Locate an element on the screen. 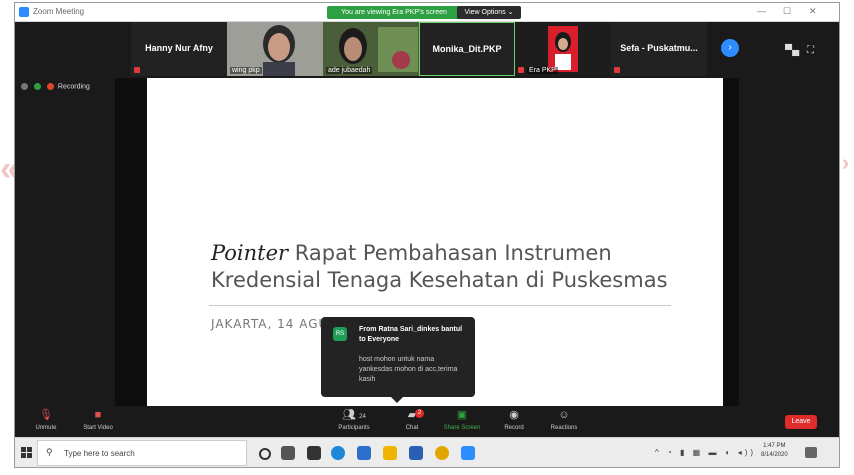 The width and height of the screenshot is (854, 475). microphone-muted-icon: 🎙︎ is located at coordinates (46, 415).